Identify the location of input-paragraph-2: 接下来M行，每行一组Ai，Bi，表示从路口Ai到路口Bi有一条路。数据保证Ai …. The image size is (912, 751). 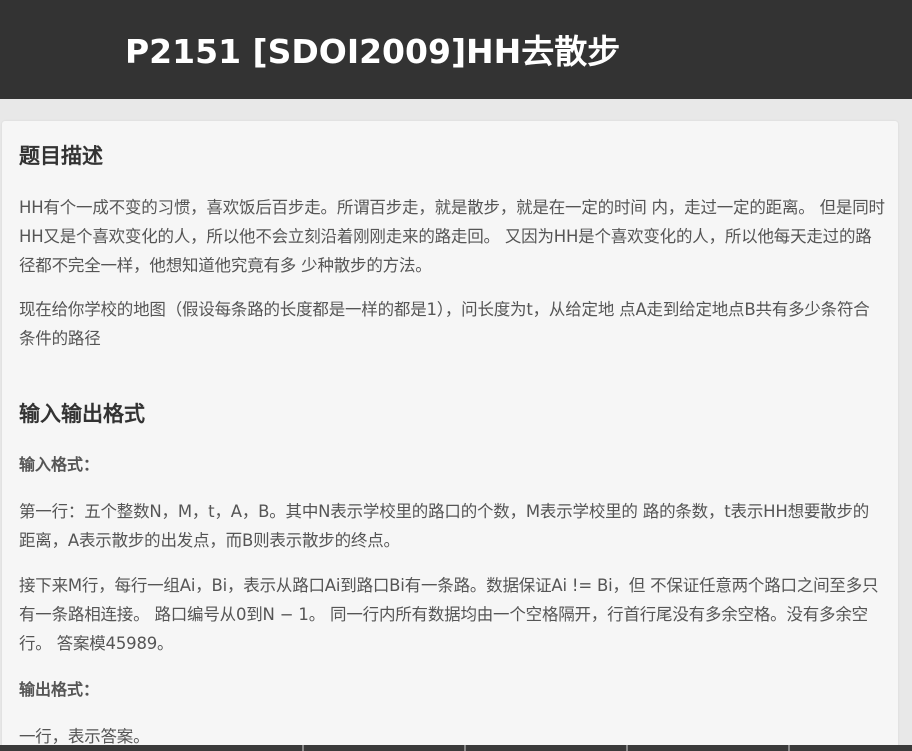
(449, 614).